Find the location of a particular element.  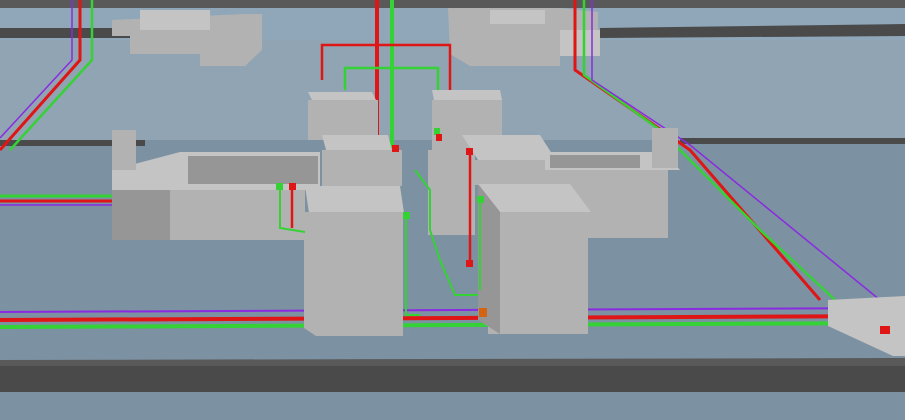

cold-fitting-left is located at coordinates (279, 186).